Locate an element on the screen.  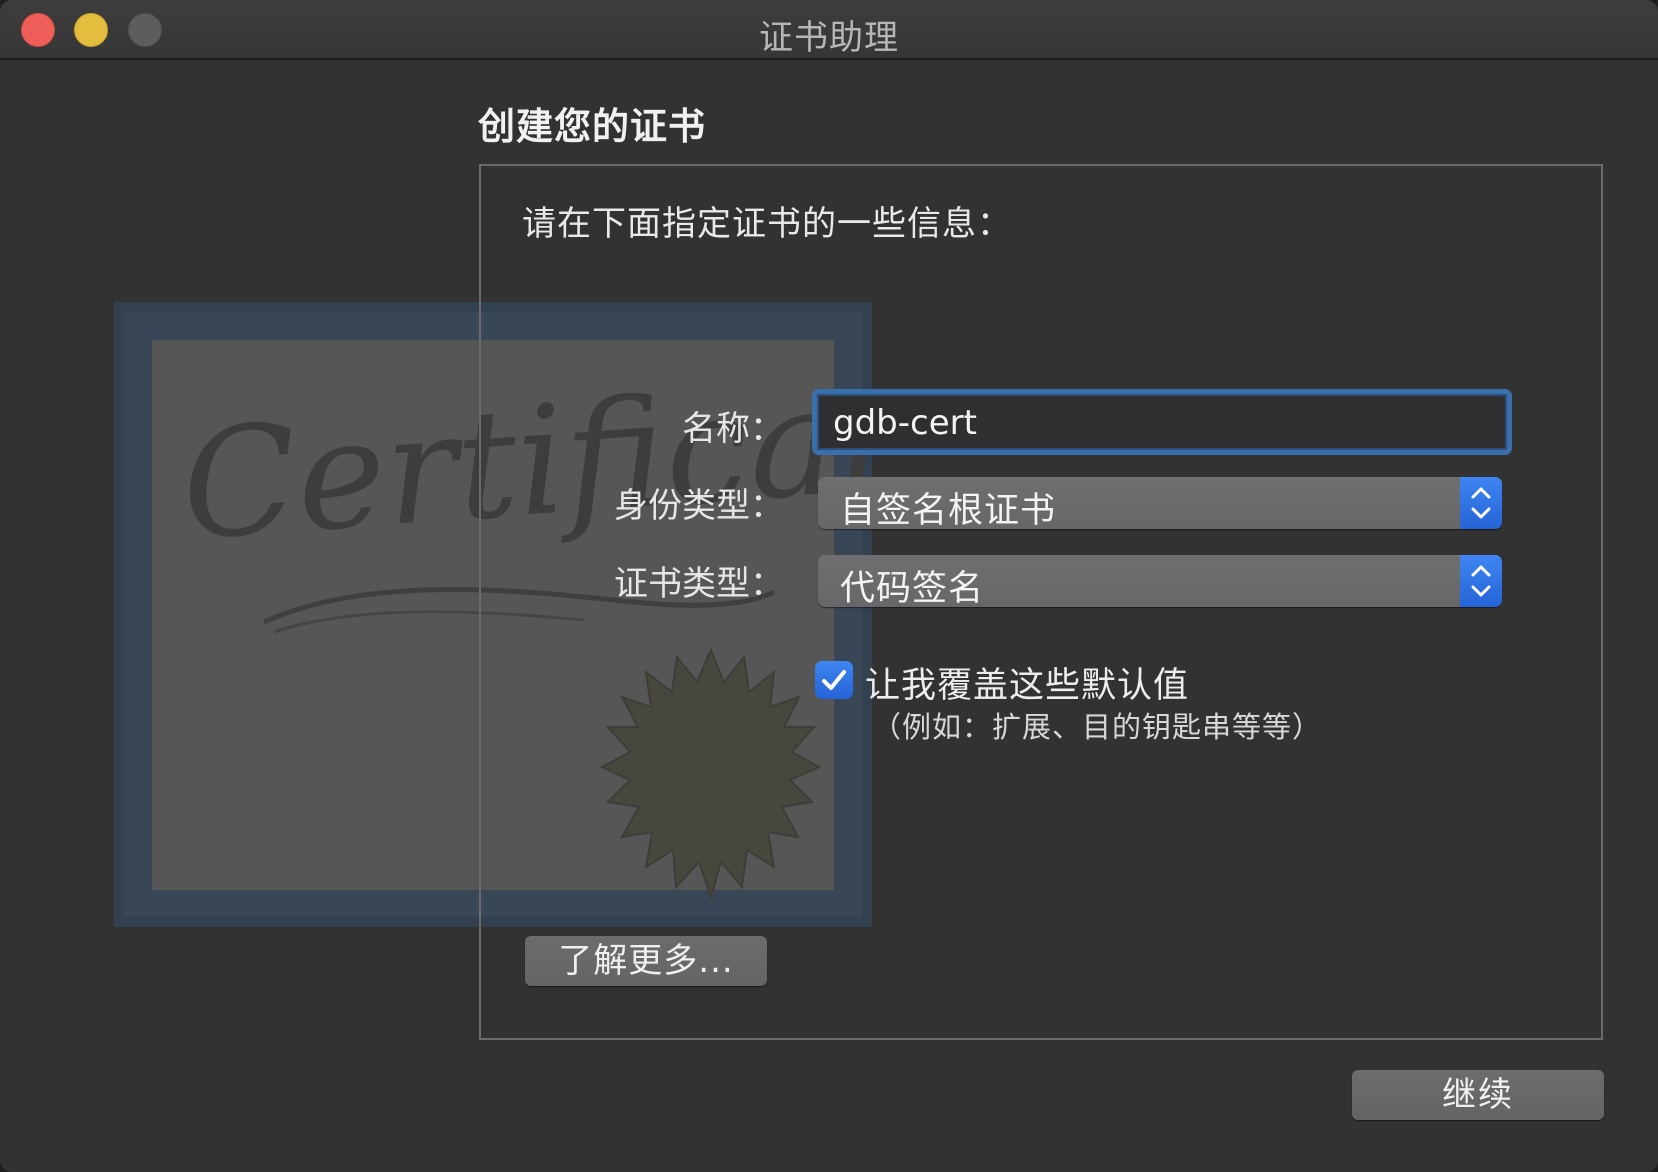
override-defaults-label: 让我覆盖这些默认值 is located at coordinates (1027, 682).